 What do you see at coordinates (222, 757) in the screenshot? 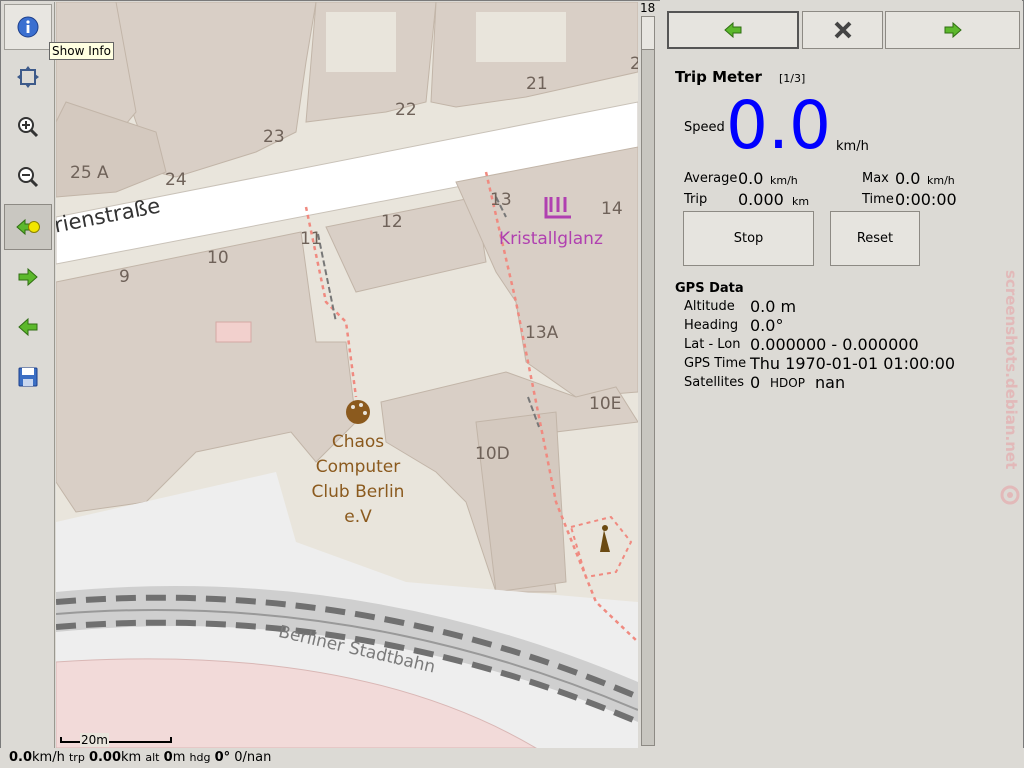
I see `status-hdg: 0°` at bounding box center [222, 757].